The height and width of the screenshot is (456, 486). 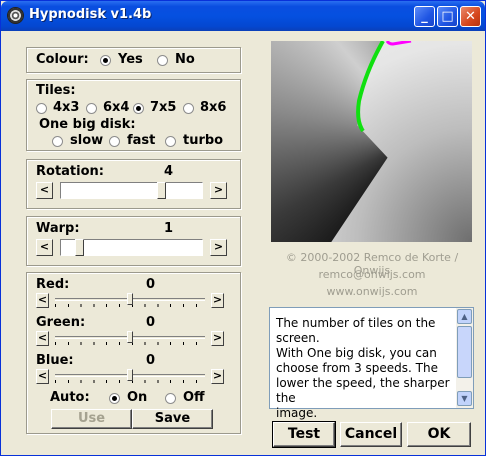 I want to click on red-label: Red:, so click(x=53, y=284).